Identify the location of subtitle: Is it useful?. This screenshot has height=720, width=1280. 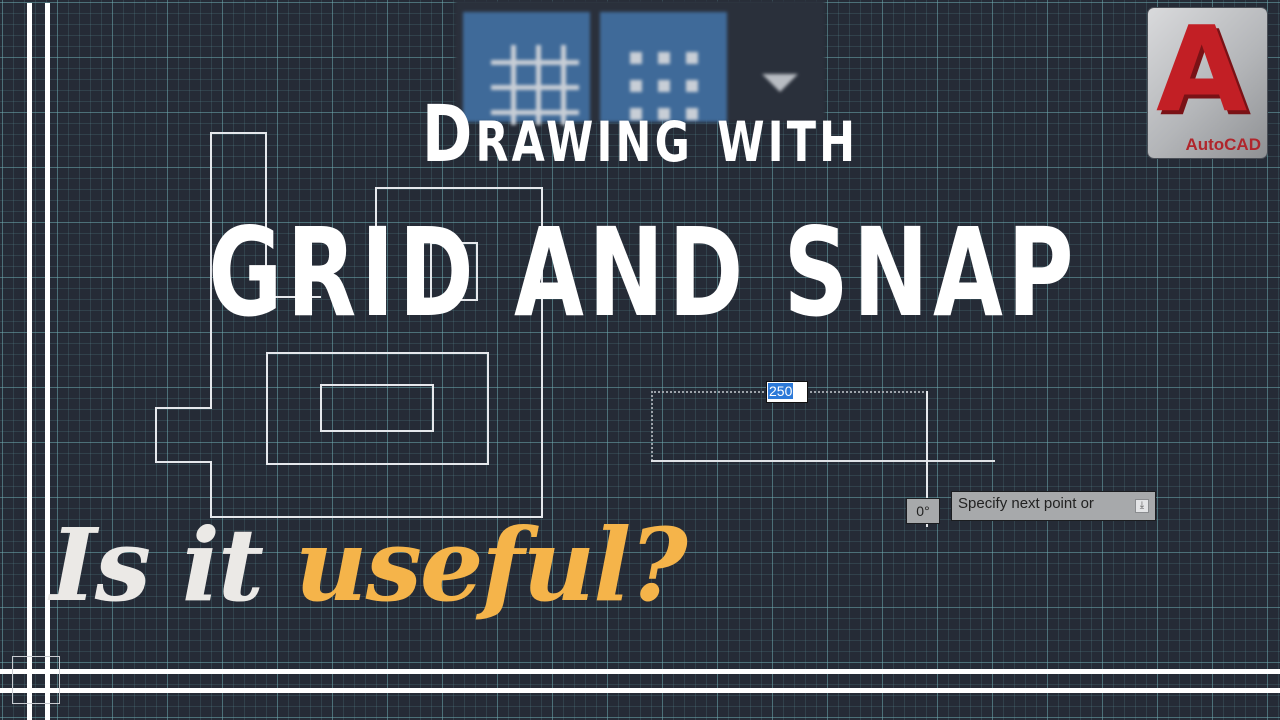
(369, 565).